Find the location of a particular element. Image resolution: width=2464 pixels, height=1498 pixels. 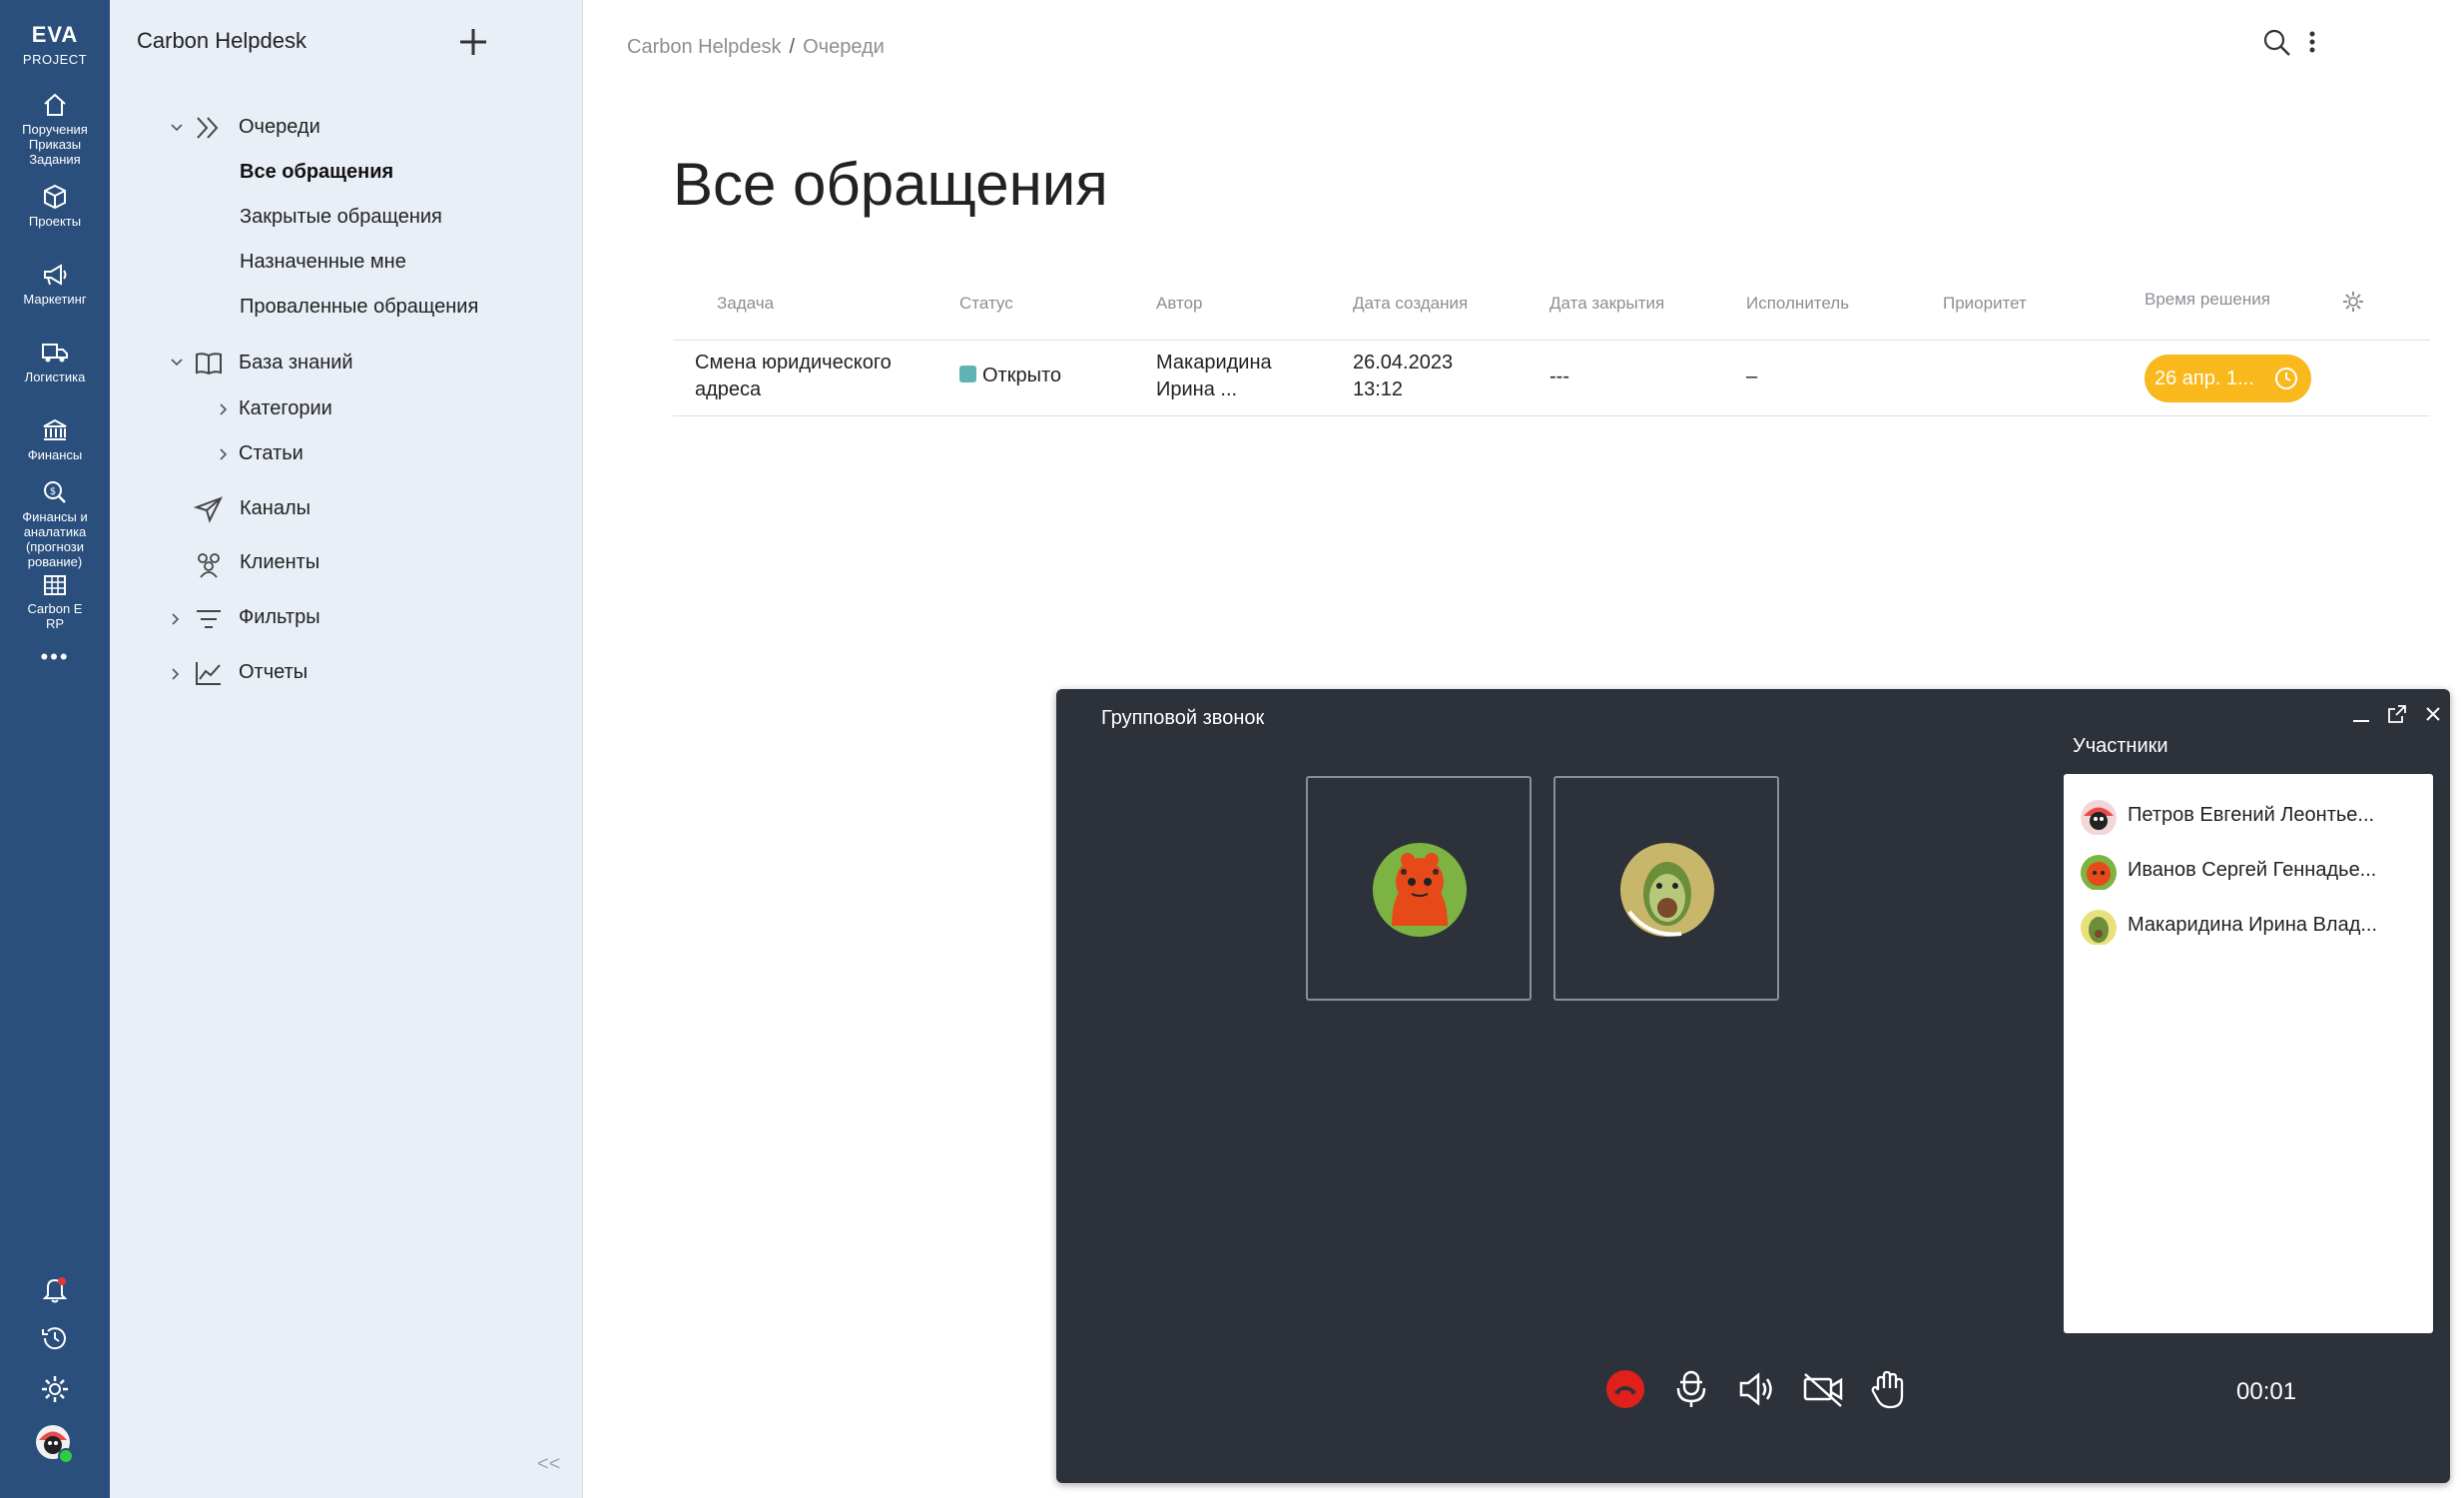

cell-created: 26.04.2023 13:12 is located at coordinates (1403, 377).